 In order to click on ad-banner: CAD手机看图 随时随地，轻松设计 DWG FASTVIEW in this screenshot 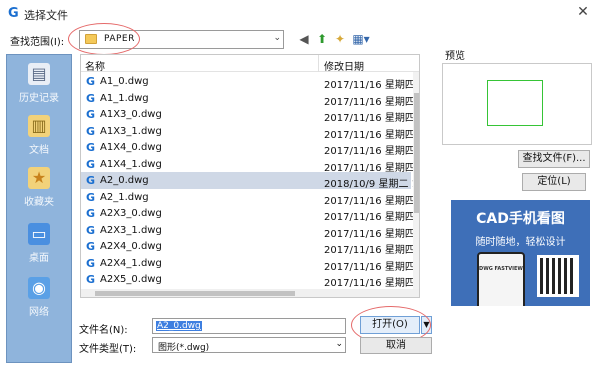, I will do `click(520, 253)`.